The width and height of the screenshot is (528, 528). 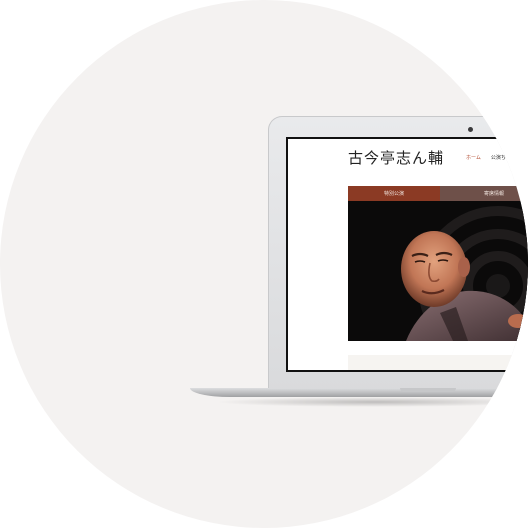 What do you see at coordinates (473, 157) in the screenshot?
I see `nav-item-home: ホーム` at bounding box center [473, 157].